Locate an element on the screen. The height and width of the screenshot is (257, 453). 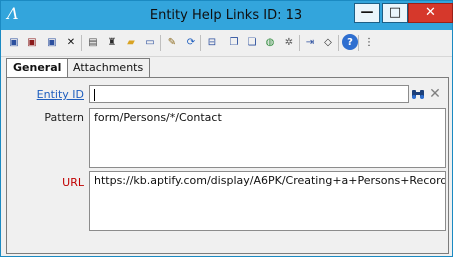
import-icon: ⇥ is located at coordinates (310, 42).